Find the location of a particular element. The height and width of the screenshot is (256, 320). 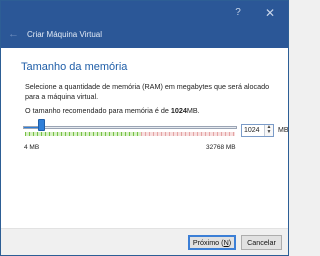

recommend-suffix: MB. is located at coordinates (193, 110).